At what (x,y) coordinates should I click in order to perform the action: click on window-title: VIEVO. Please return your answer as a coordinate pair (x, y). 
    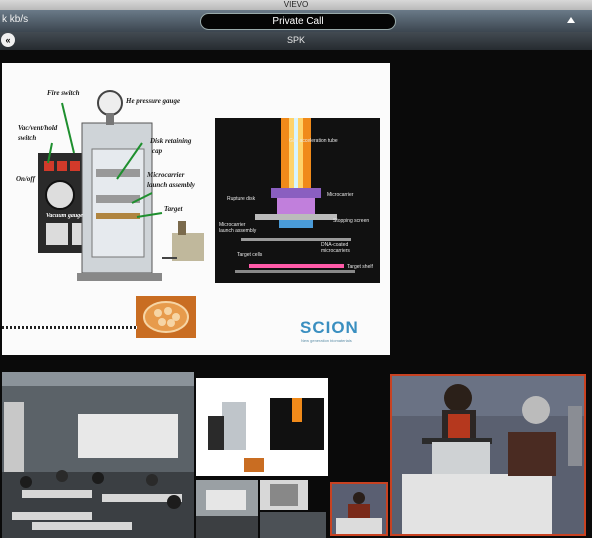
    Looking at the image, I should click on (296, 4).